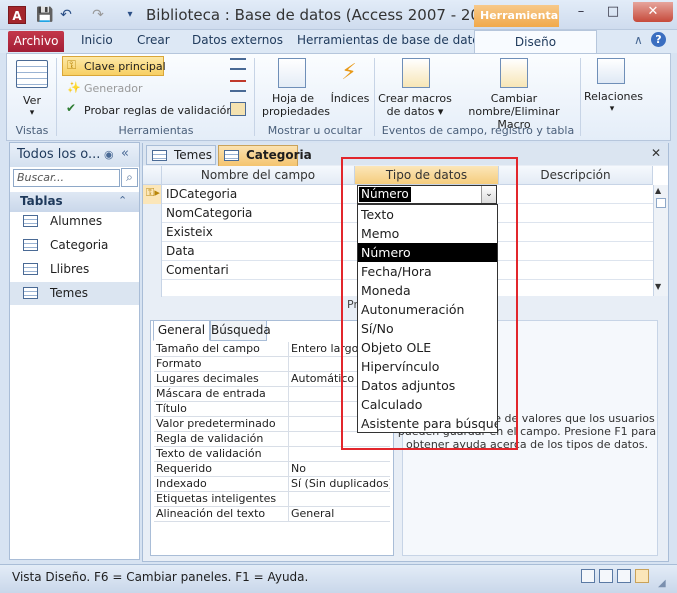  I want to click on generador-button: Generador, so click(113, 88).